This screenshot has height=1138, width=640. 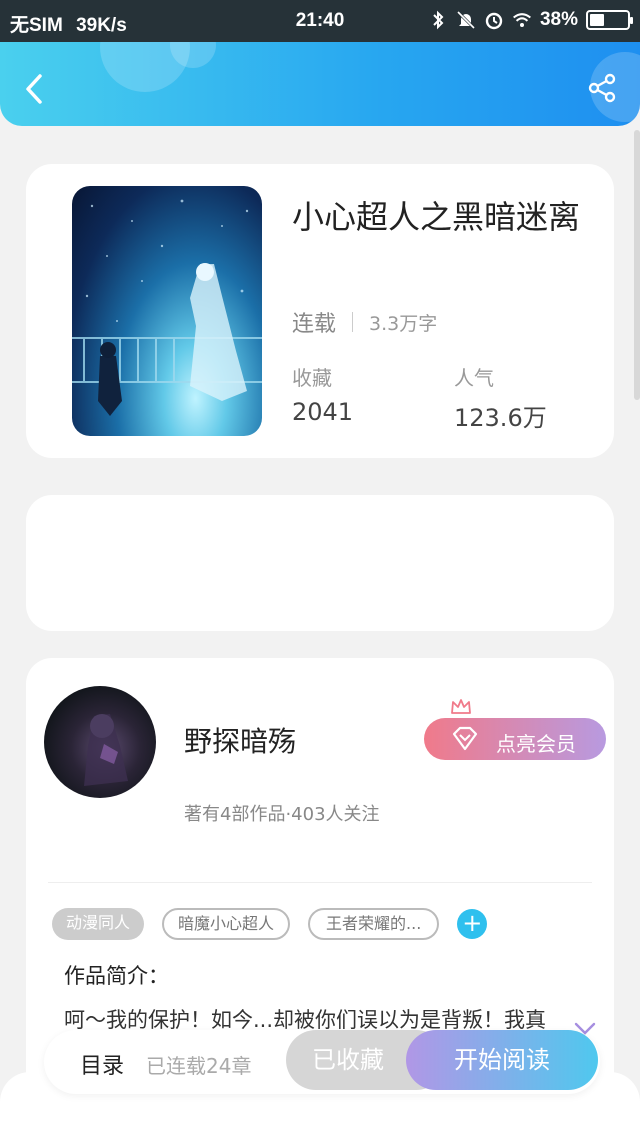 What do you see at coordinates (403, 323) in the screenshot?
I see `word-count: 3.3万字` at bounding box center [403, 323].